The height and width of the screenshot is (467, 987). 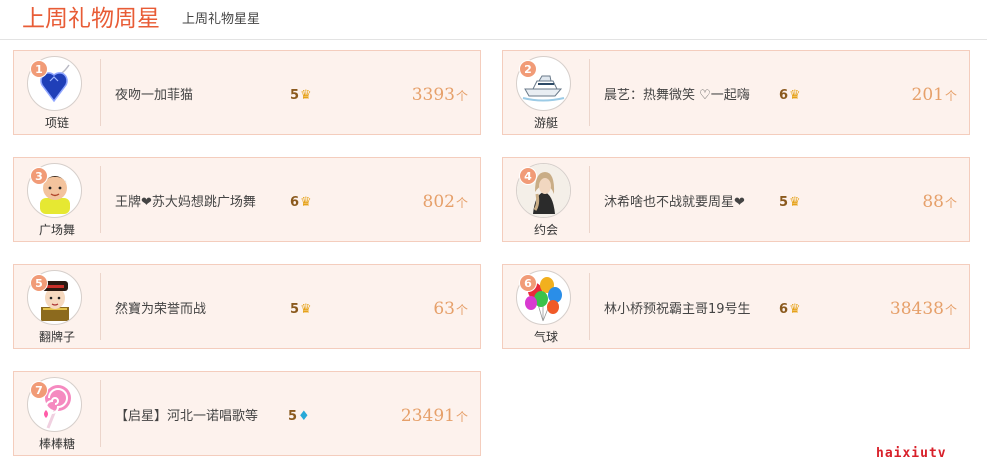 What do you see at coordinates (56, 123) in the screenshot?
I see `gift-name: 项链` at bounding box center [56, 123].